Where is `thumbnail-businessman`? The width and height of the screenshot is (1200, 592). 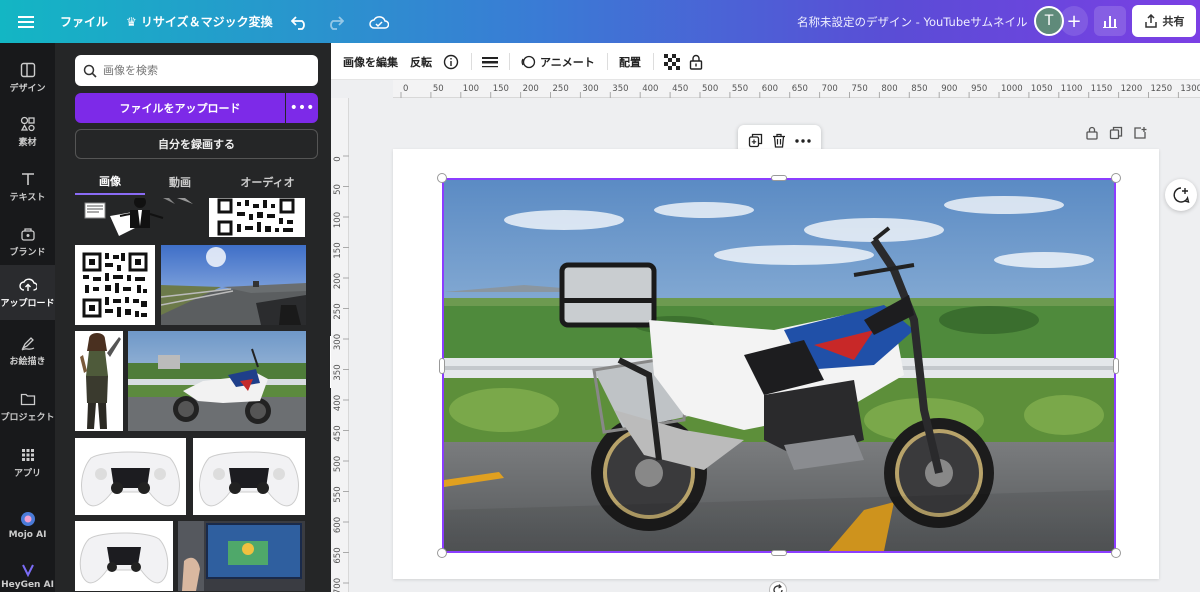 thumbnail-businessman is located at coordinates (137, 217).